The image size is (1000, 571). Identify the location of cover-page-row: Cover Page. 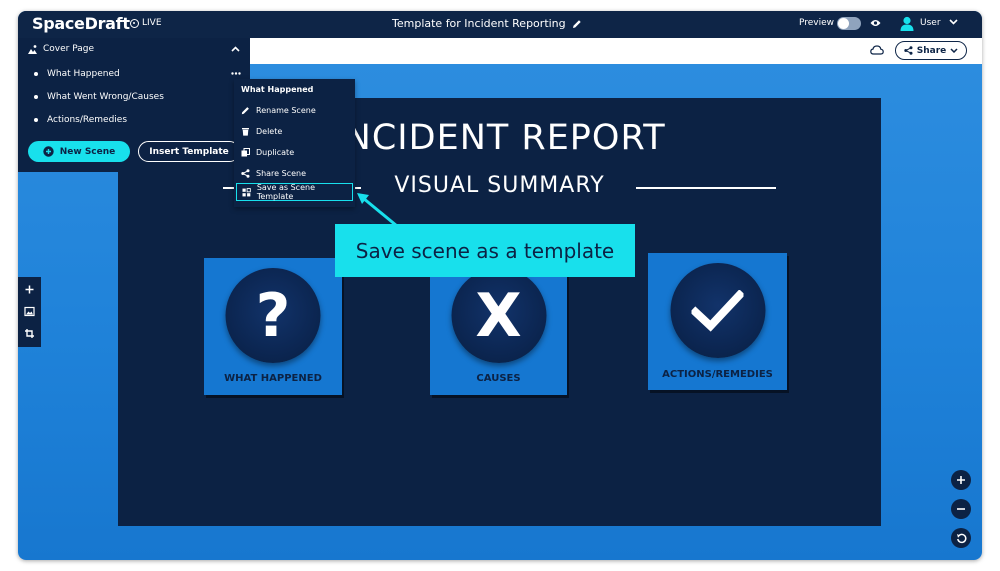
(134, 49).